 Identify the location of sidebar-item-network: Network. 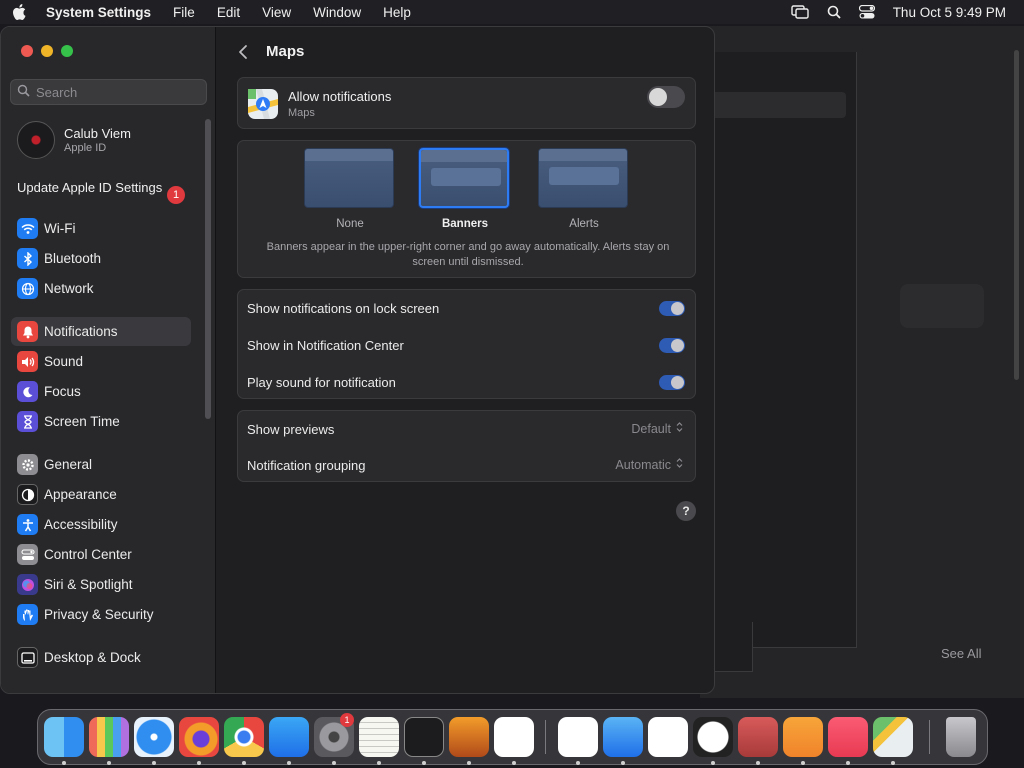
(101, 288).